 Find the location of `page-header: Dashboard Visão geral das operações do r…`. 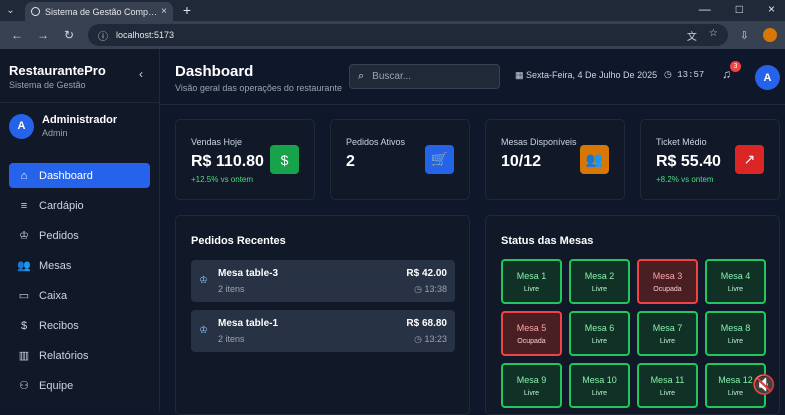

page-header: Dashboard Visão geral das operações do r… is located at coordinates (472, 77).